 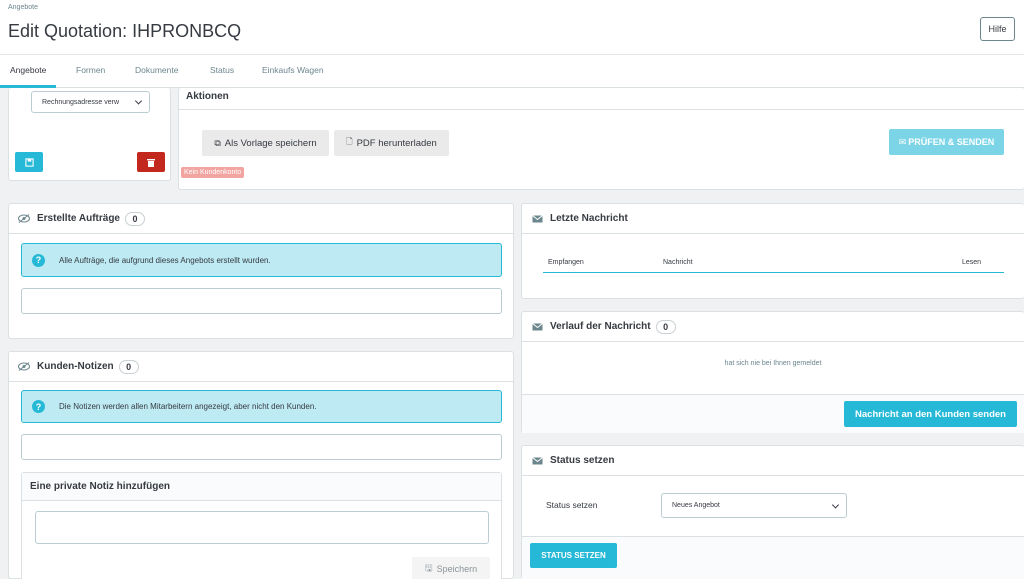 What do you see at coordinates (773, 272) in the screenshot?
I see `table-header-underline` at bounding box center [773, 272].